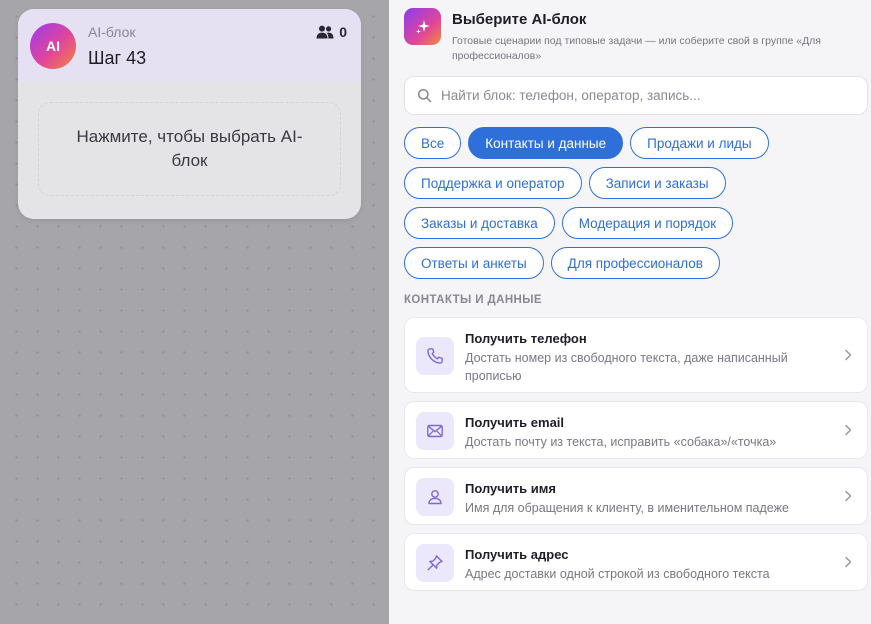 This screenshot has height=624, width=871. I want to click on node-type-label: AI-блок, so click(112, 32).